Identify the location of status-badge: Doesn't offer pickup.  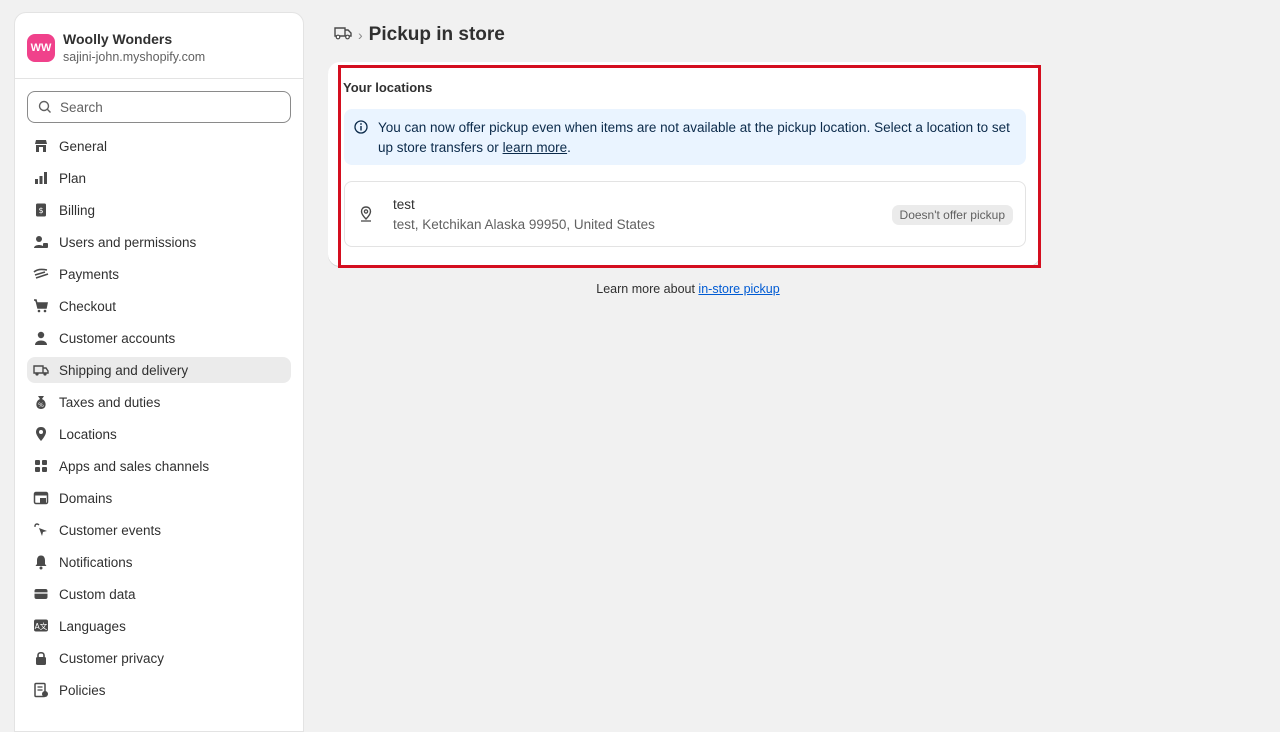
(952, 215).